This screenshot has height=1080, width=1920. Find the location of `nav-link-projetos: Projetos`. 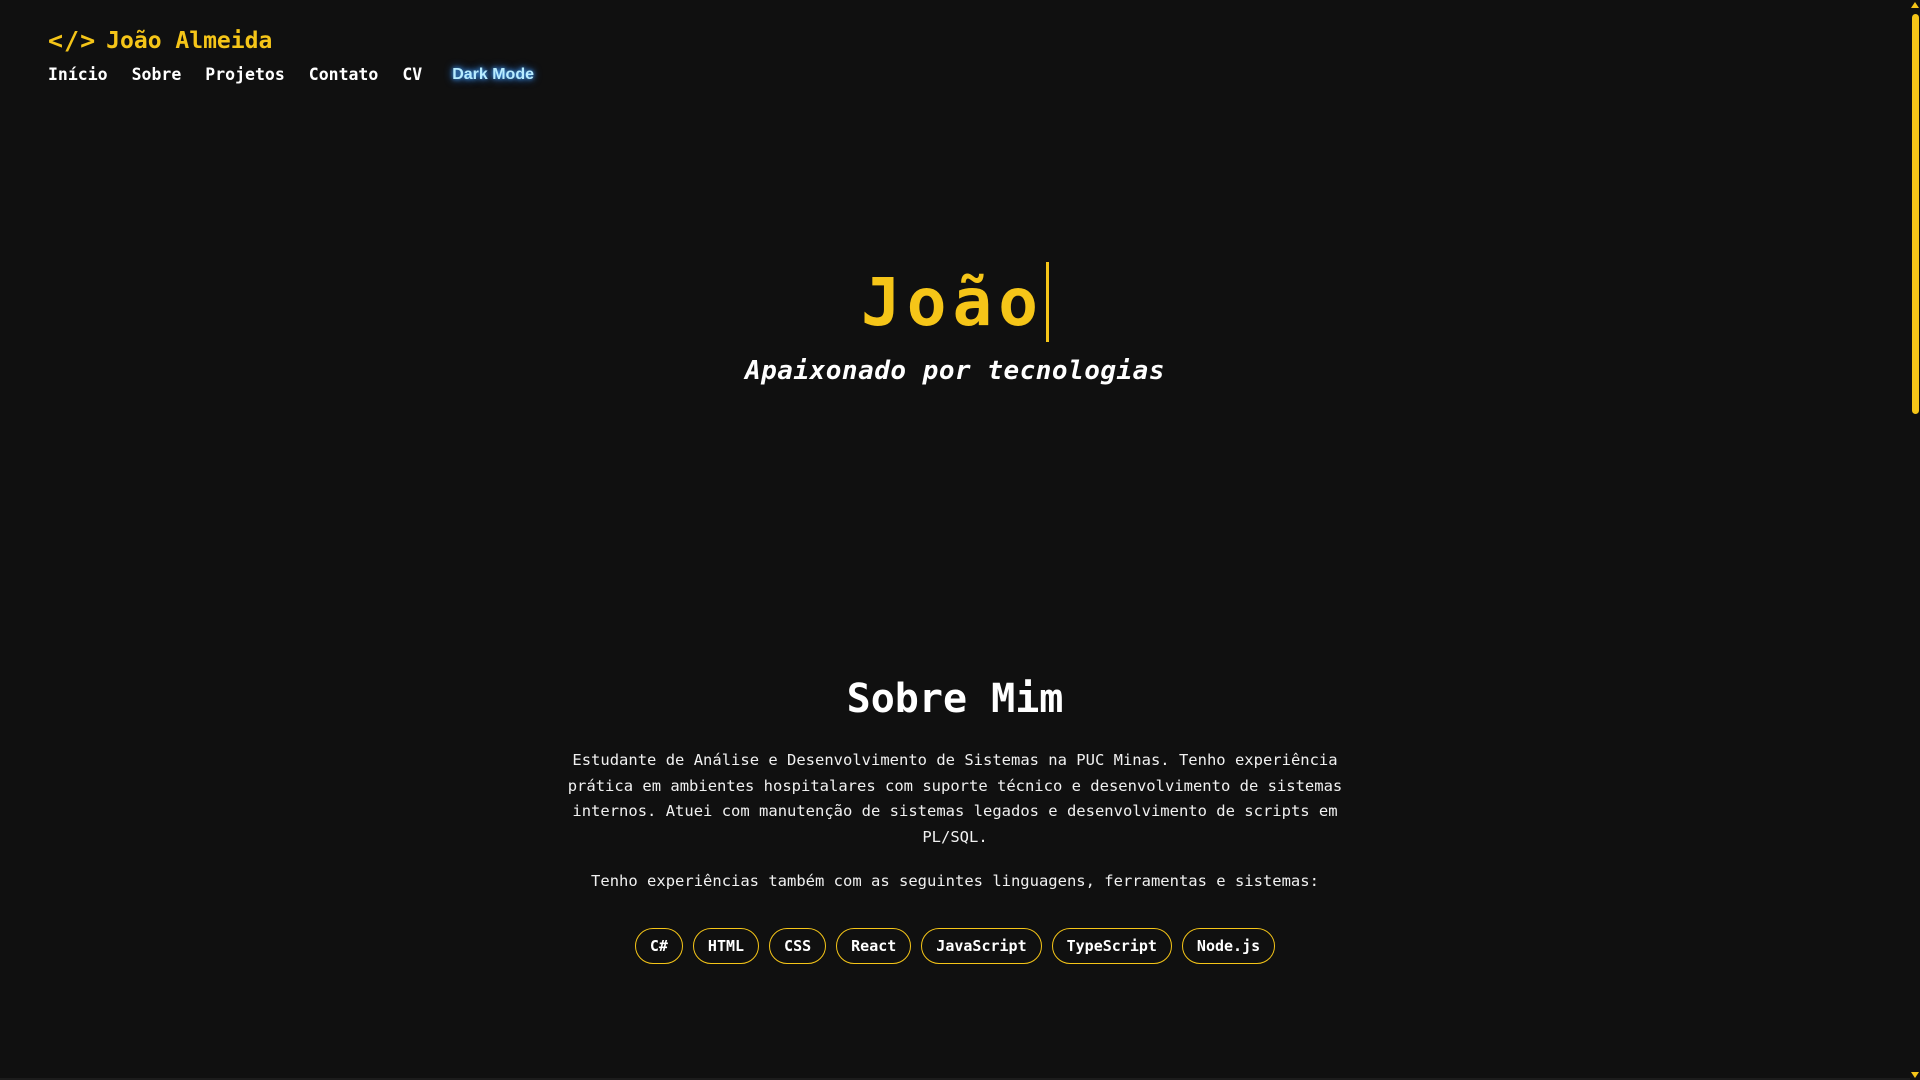

nav-link-projetos: Projetos is located at coordinates (244, 74).